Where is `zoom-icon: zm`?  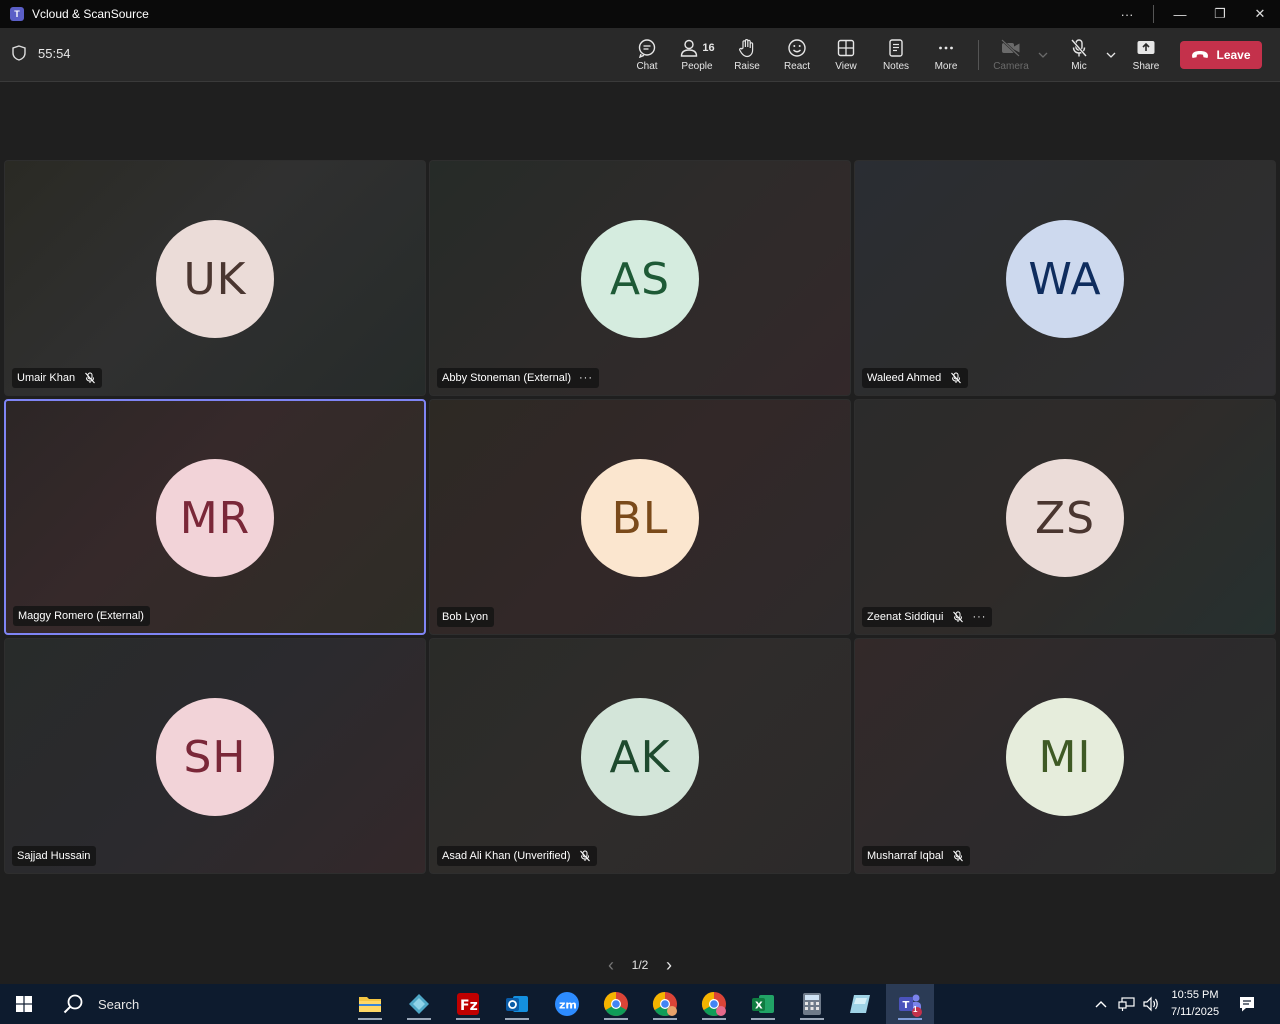
zoom-icon: zm is located at coordinates (567, 1004).